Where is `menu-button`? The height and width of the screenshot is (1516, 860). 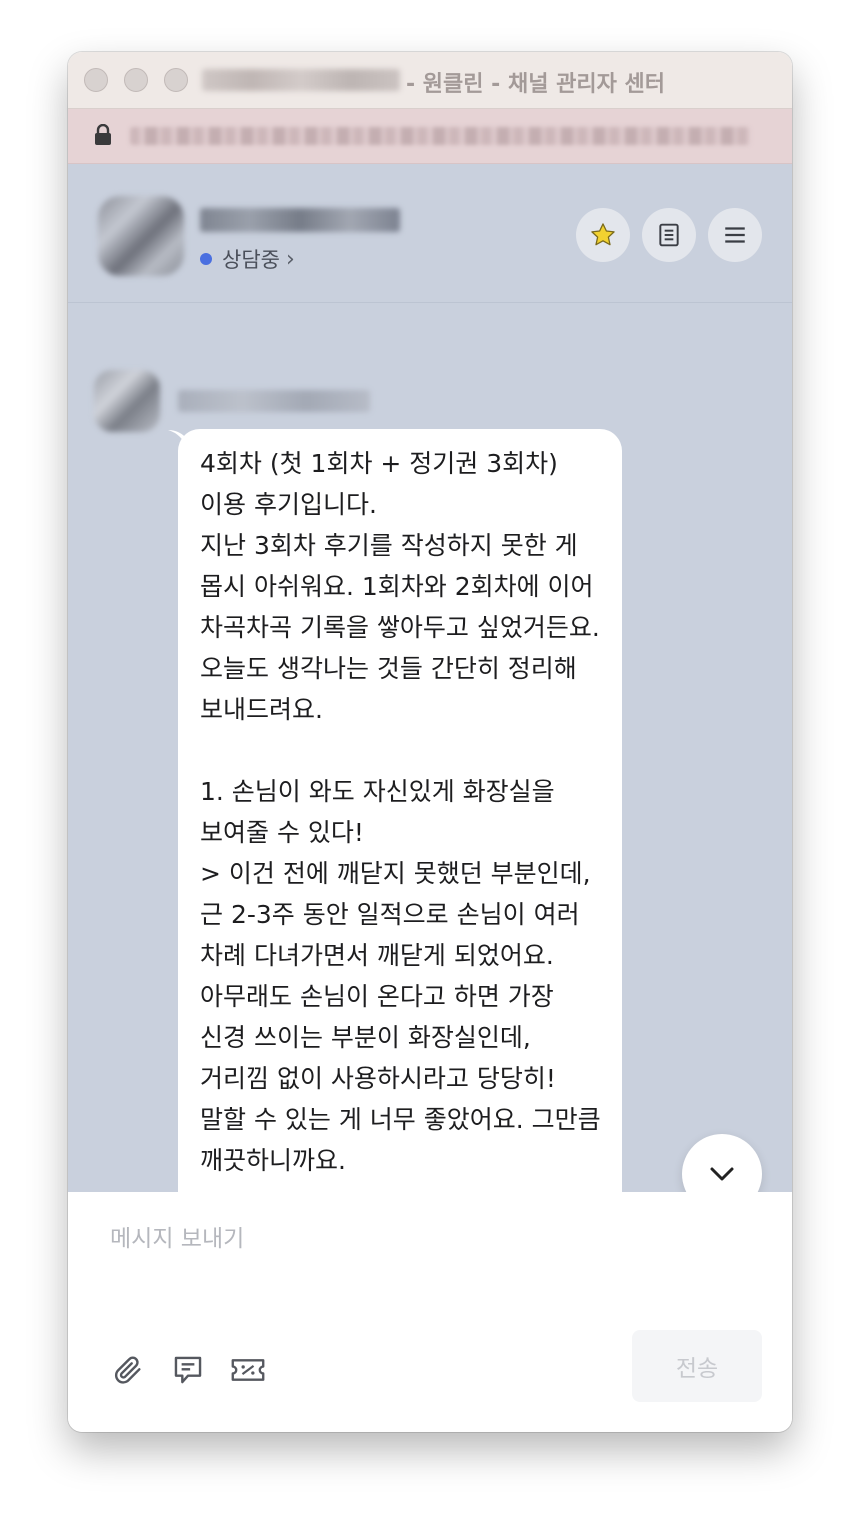 menu-button is located at coordinates (735, 235).